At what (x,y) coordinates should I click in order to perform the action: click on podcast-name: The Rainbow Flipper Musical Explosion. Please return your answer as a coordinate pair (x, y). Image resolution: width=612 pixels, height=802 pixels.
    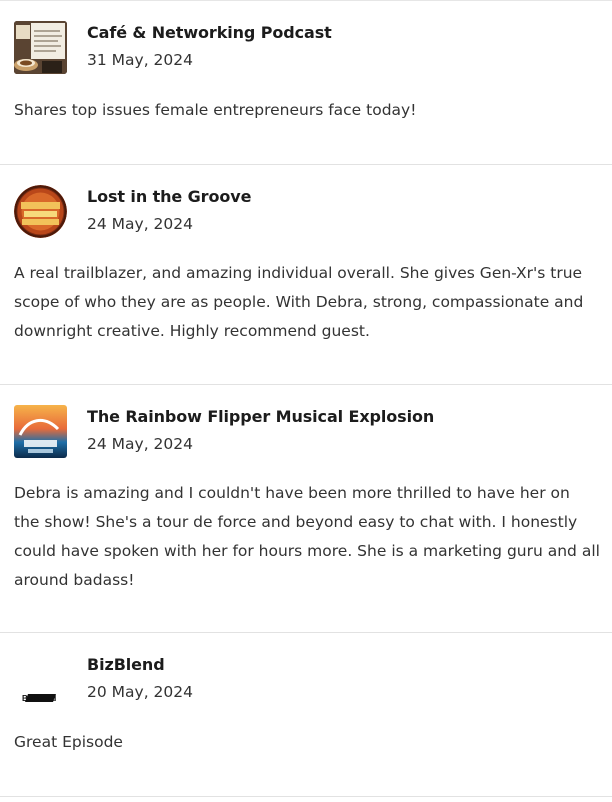
    Looking at the image, I should click on (260, 416).